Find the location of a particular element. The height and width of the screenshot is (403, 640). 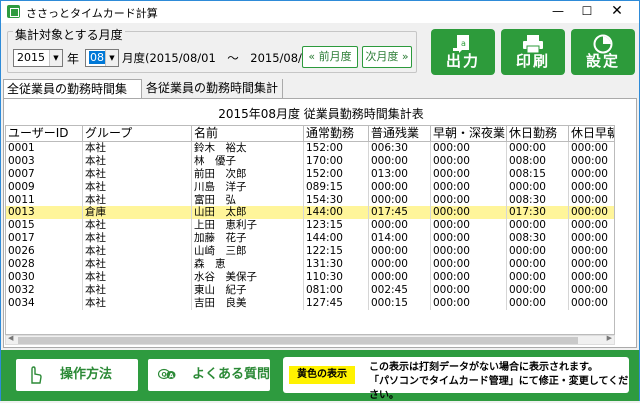

close-button: ✕ is located at coordinates (617, 12).